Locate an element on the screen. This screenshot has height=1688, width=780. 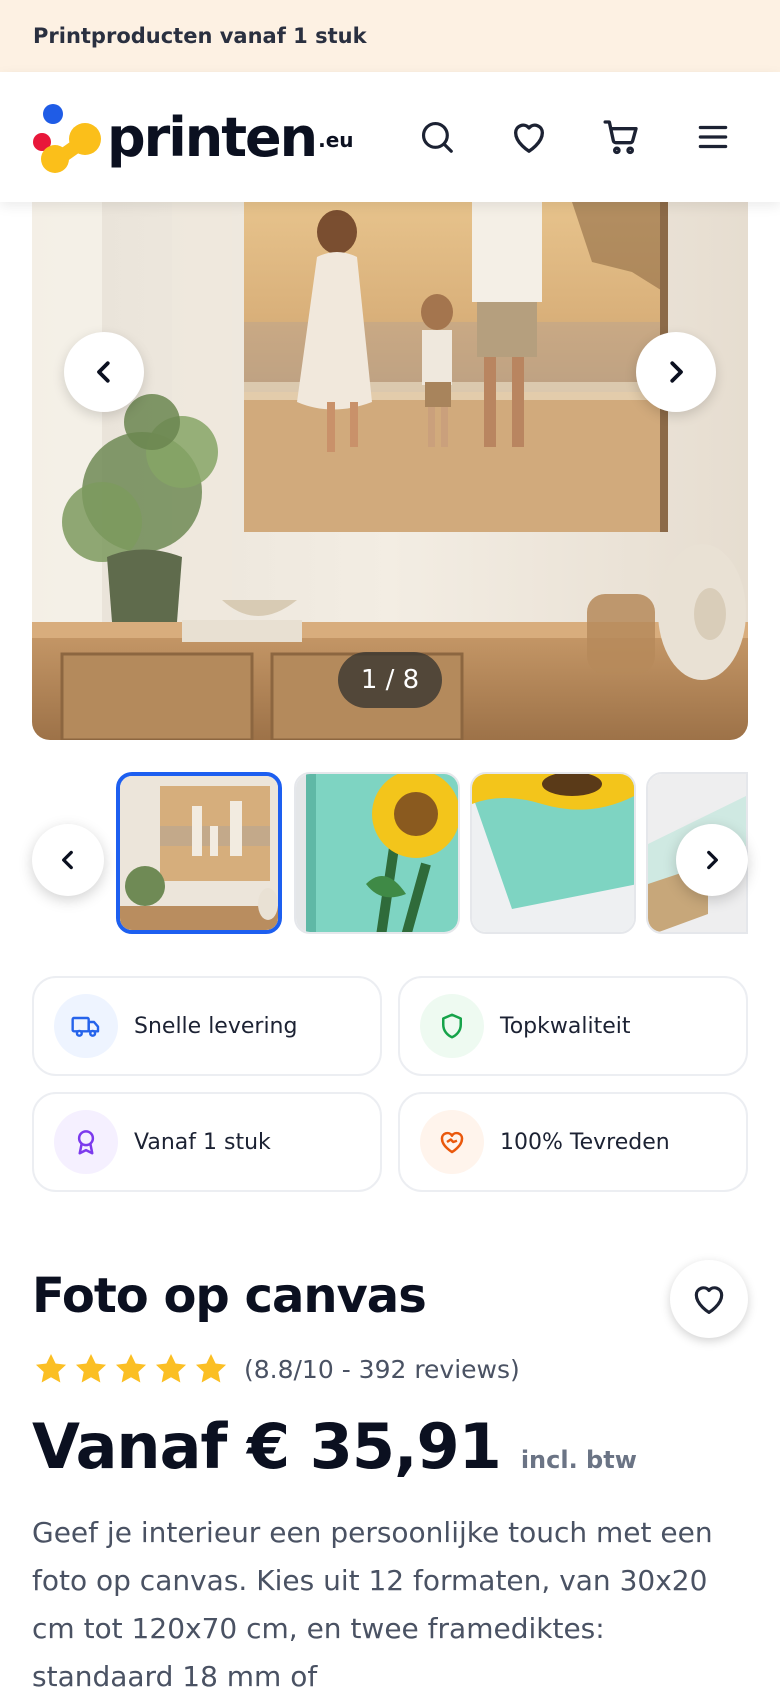
logo: printen .eu is located at coordinates (193, 137).